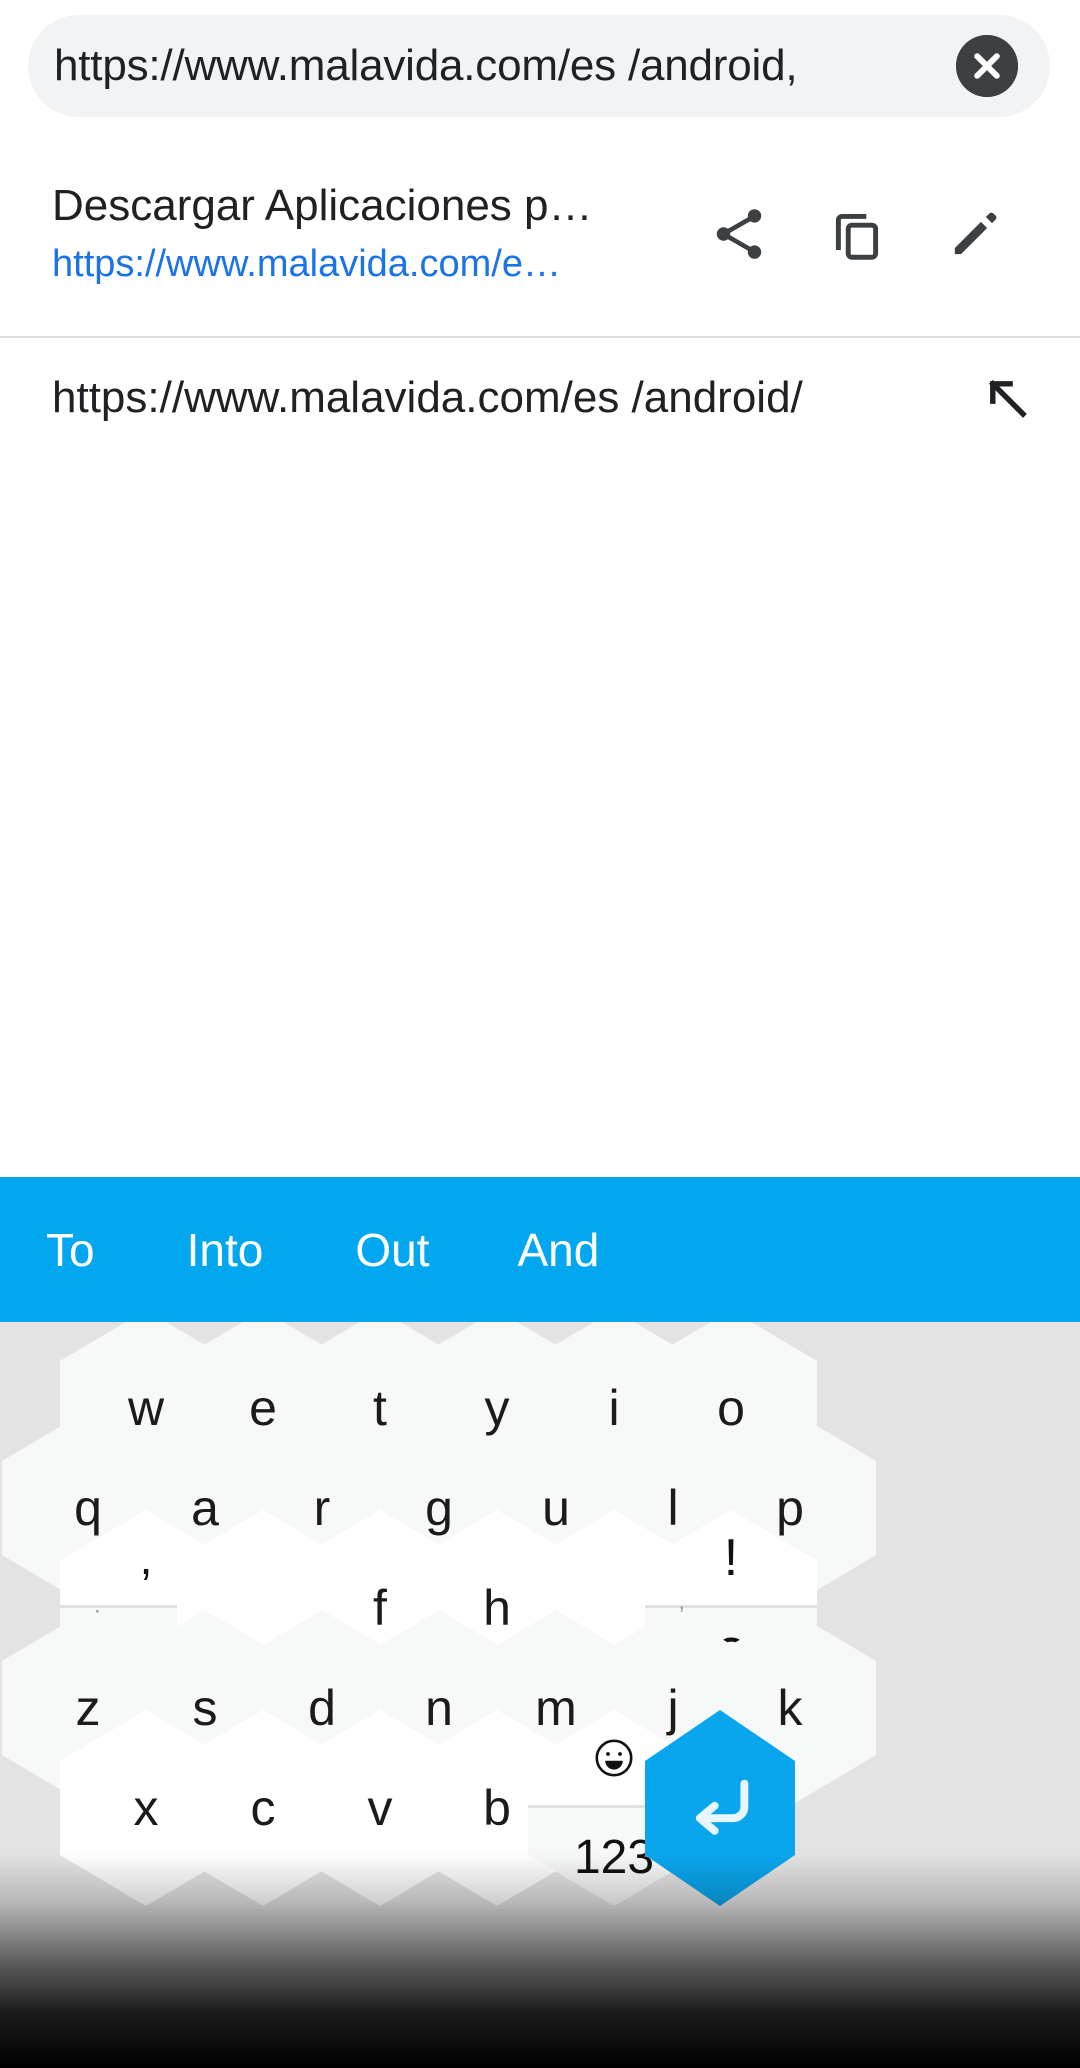 The height and width of the screenshot is (2068, 1080). What do you see at coordinates (975, 234) in the screenshot?
I see `edit-icon` at bounding box center [975, 234].